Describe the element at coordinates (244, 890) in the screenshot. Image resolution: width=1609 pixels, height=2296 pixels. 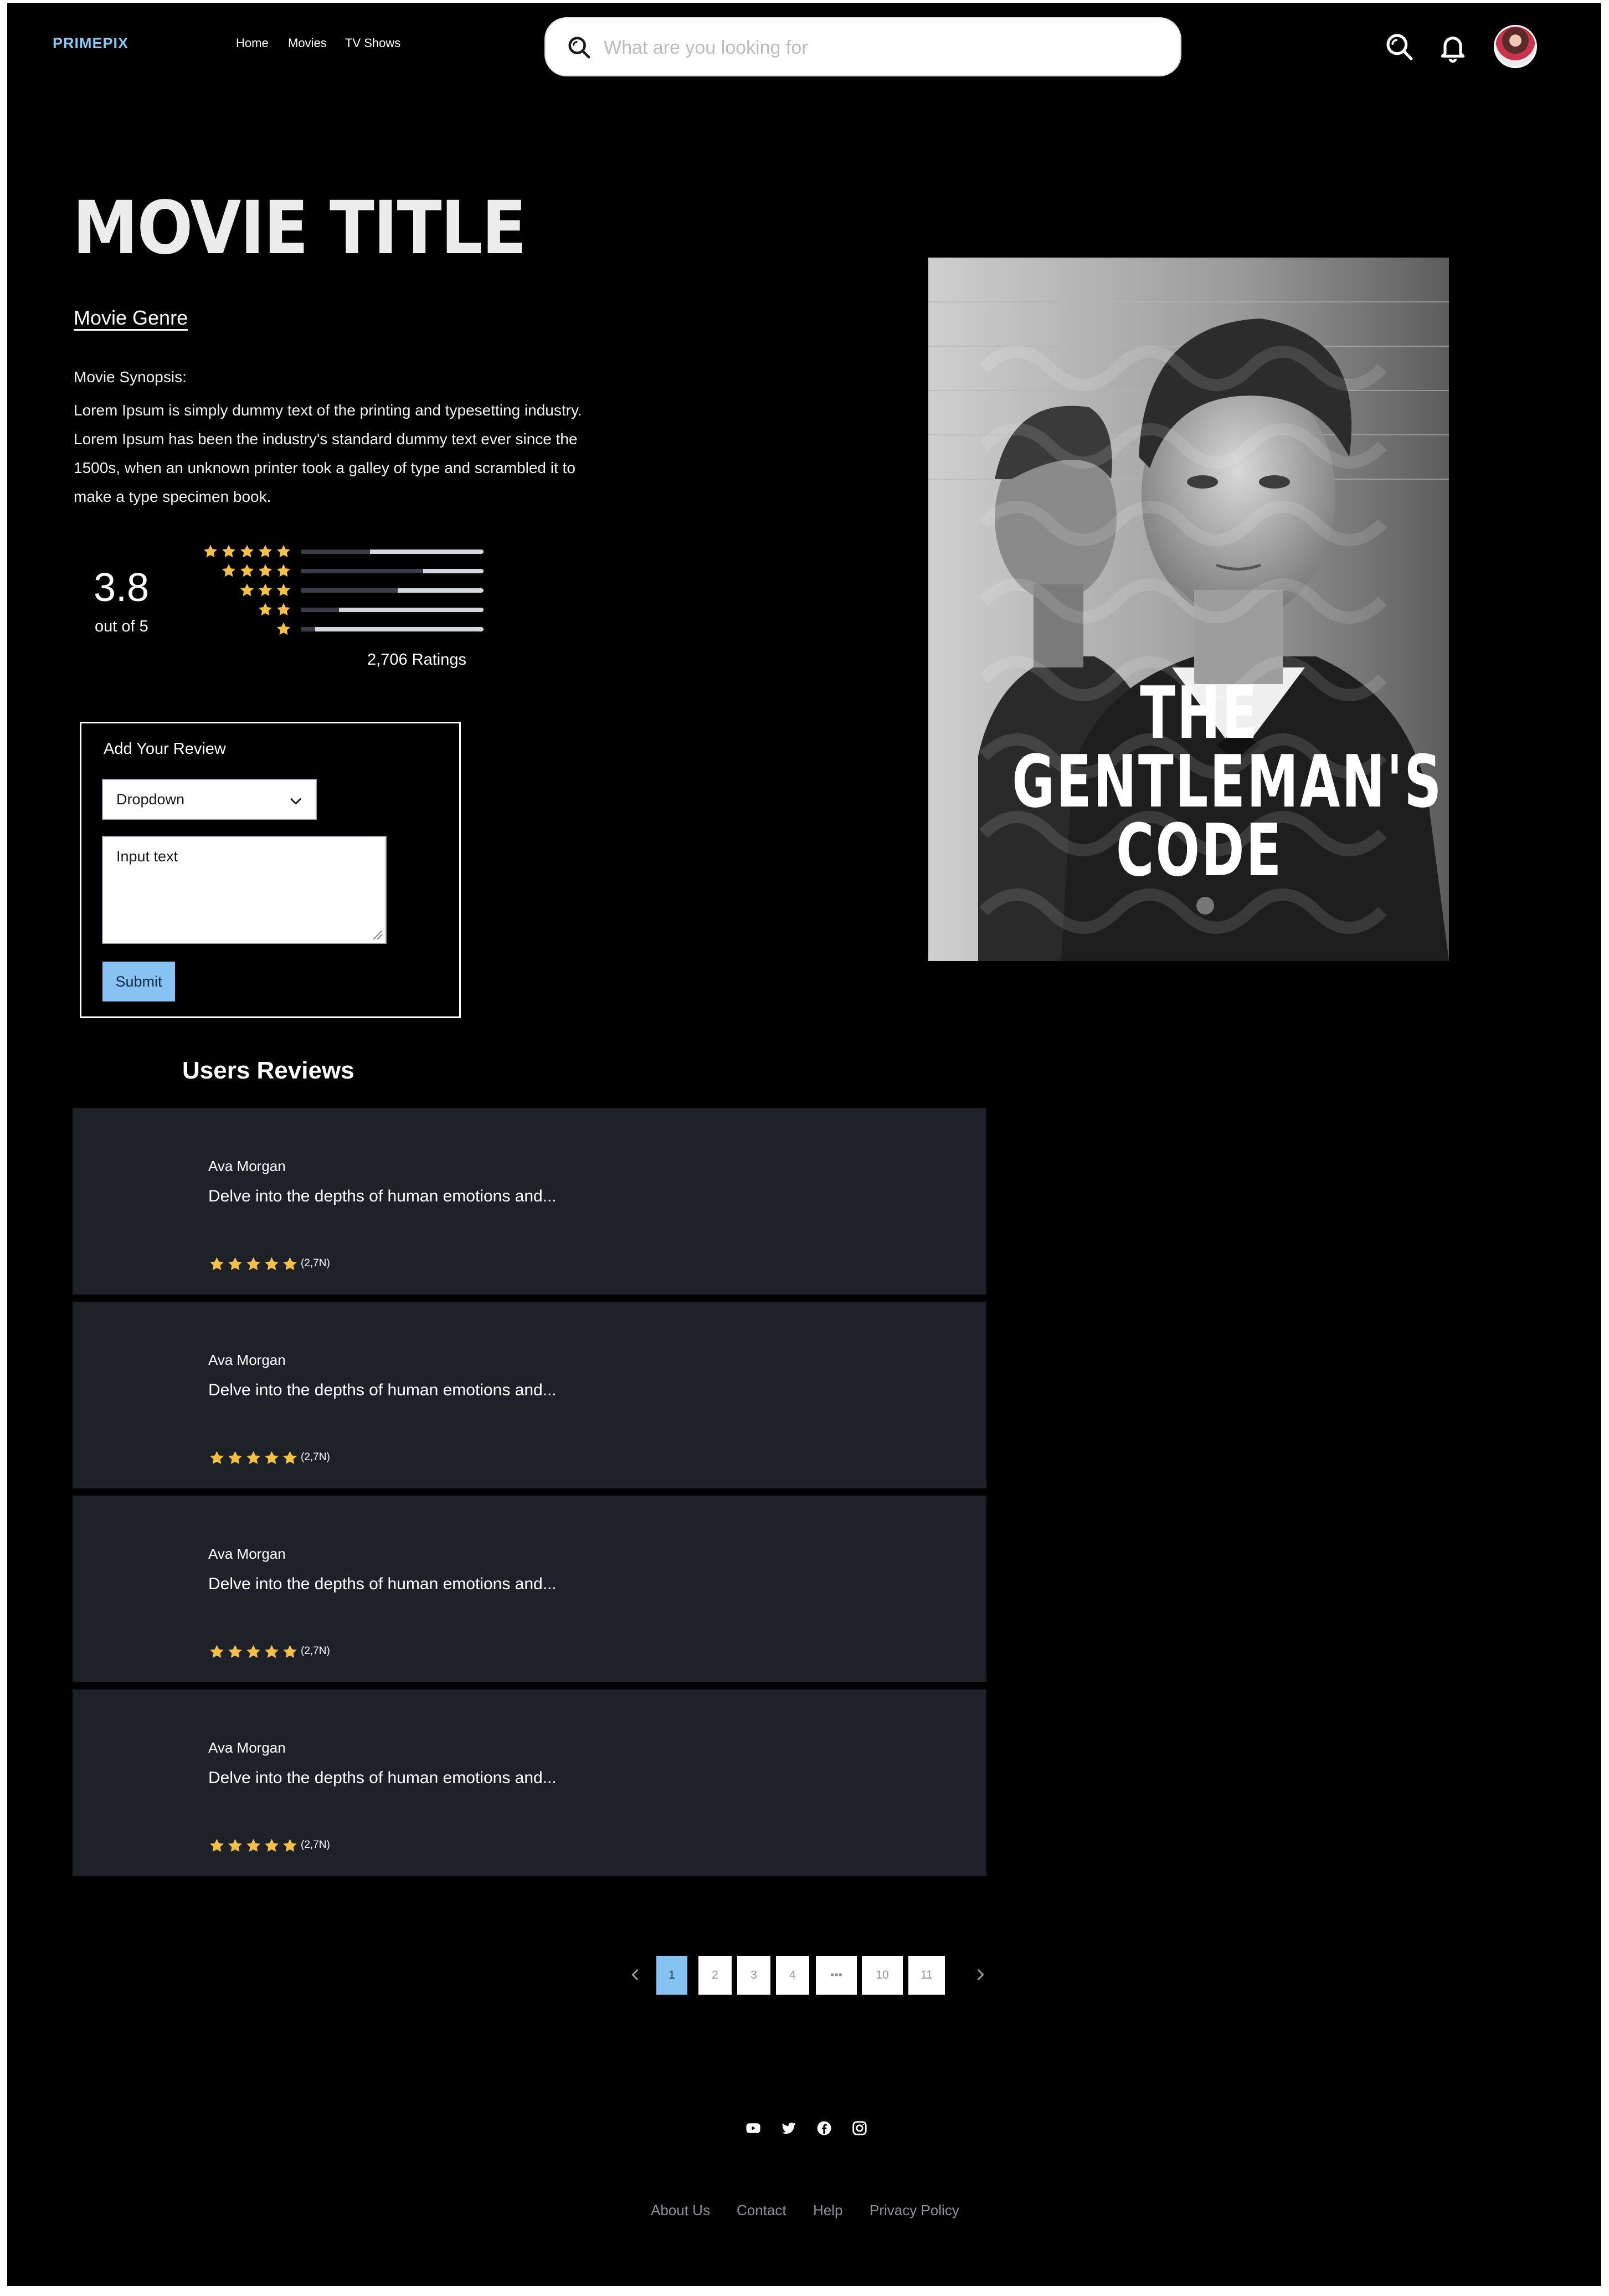
I see `review-text-input: Input text` at that location.